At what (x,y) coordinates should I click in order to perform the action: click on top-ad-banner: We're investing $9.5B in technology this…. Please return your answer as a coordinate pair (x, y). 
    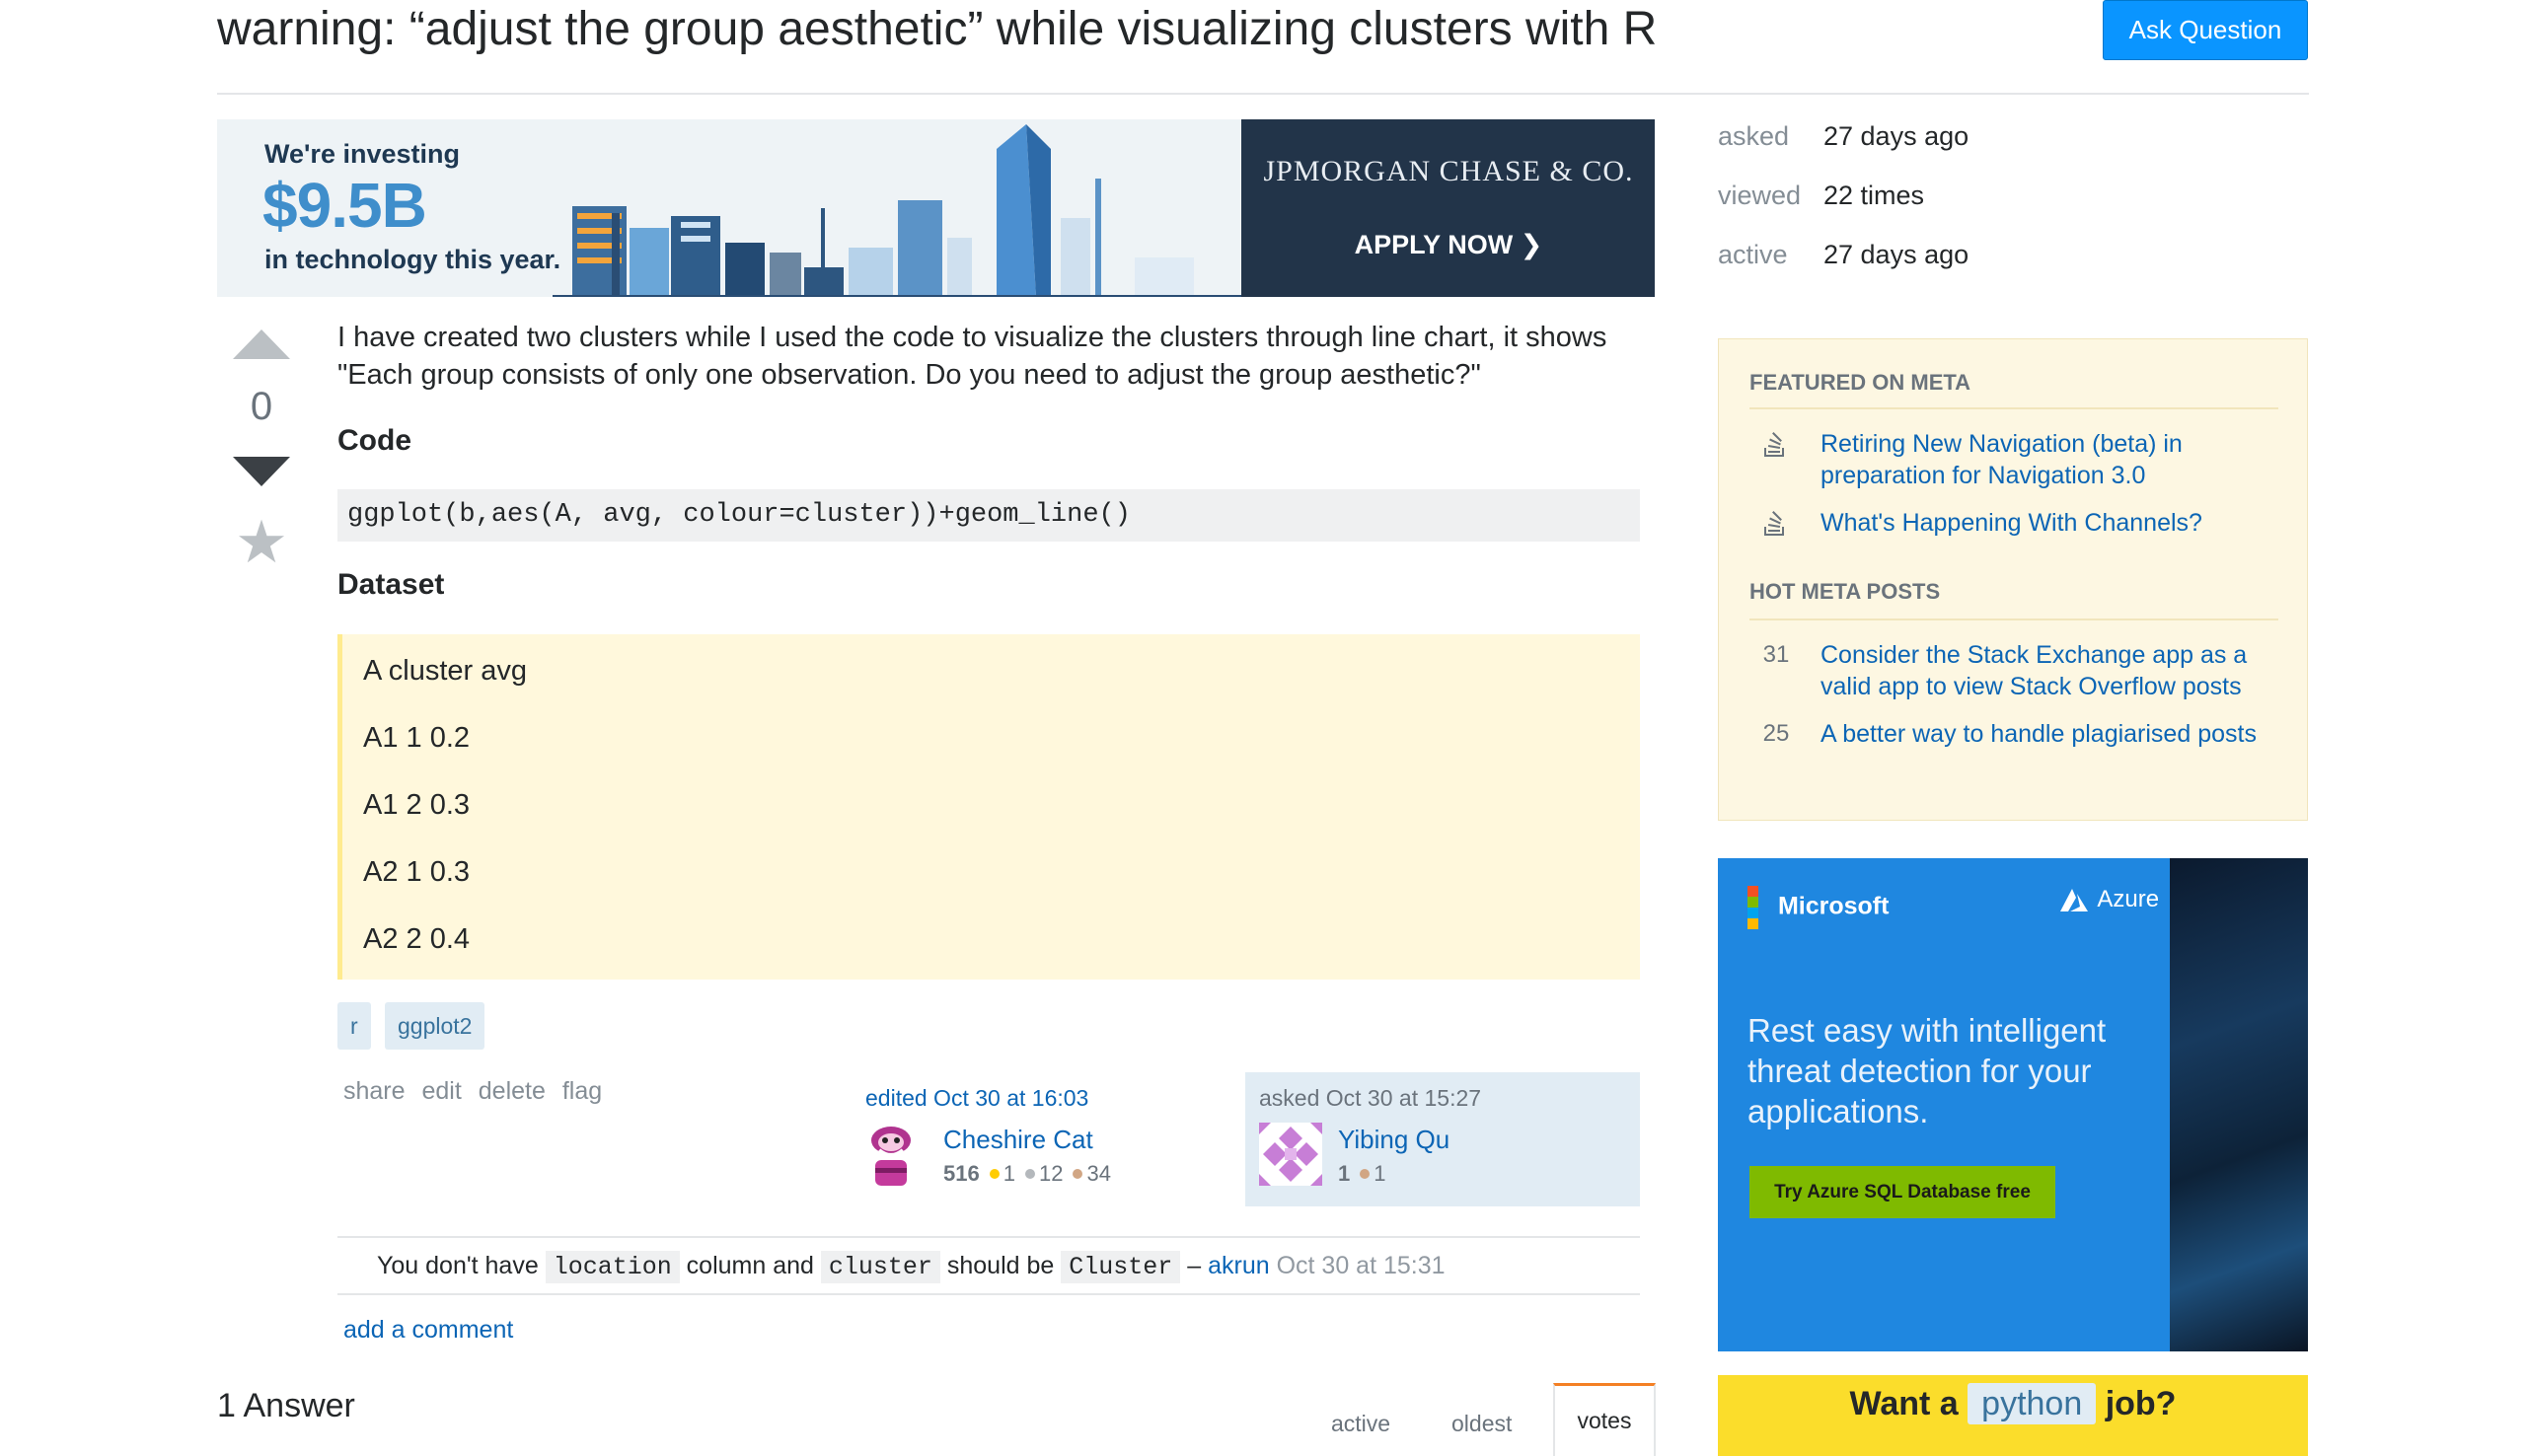
    Looking at the image, I should click on (936, 208).